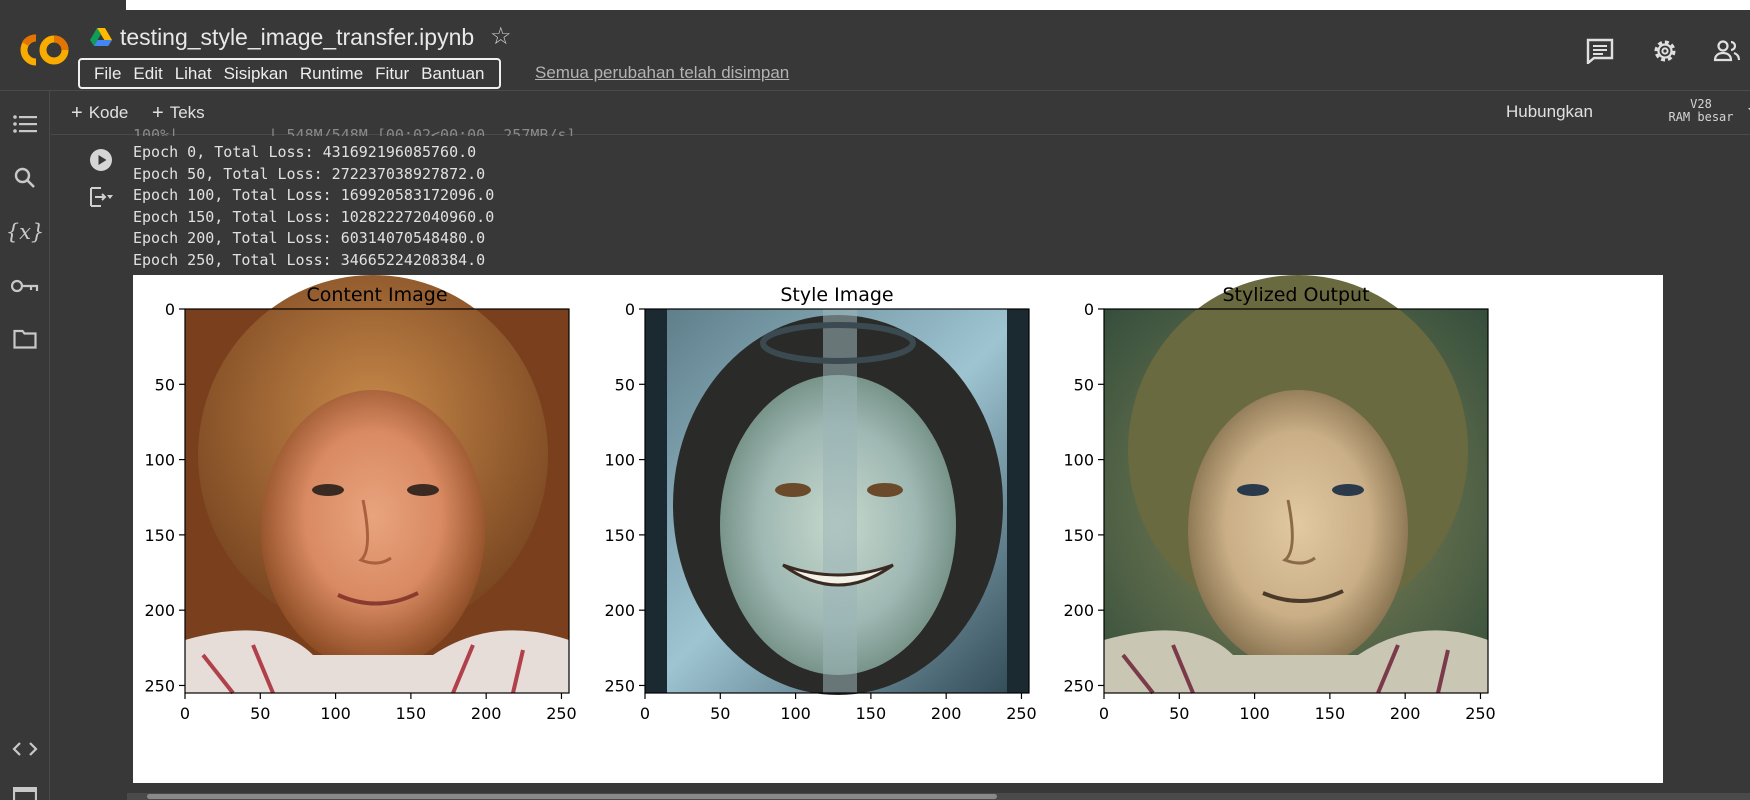 The width and height of the screenshot is (1750, 800). Describe the element at coordinates (662, 73) in the screenshot. I see `save-status-link: Semua perubahan telah disimpan` at that location.